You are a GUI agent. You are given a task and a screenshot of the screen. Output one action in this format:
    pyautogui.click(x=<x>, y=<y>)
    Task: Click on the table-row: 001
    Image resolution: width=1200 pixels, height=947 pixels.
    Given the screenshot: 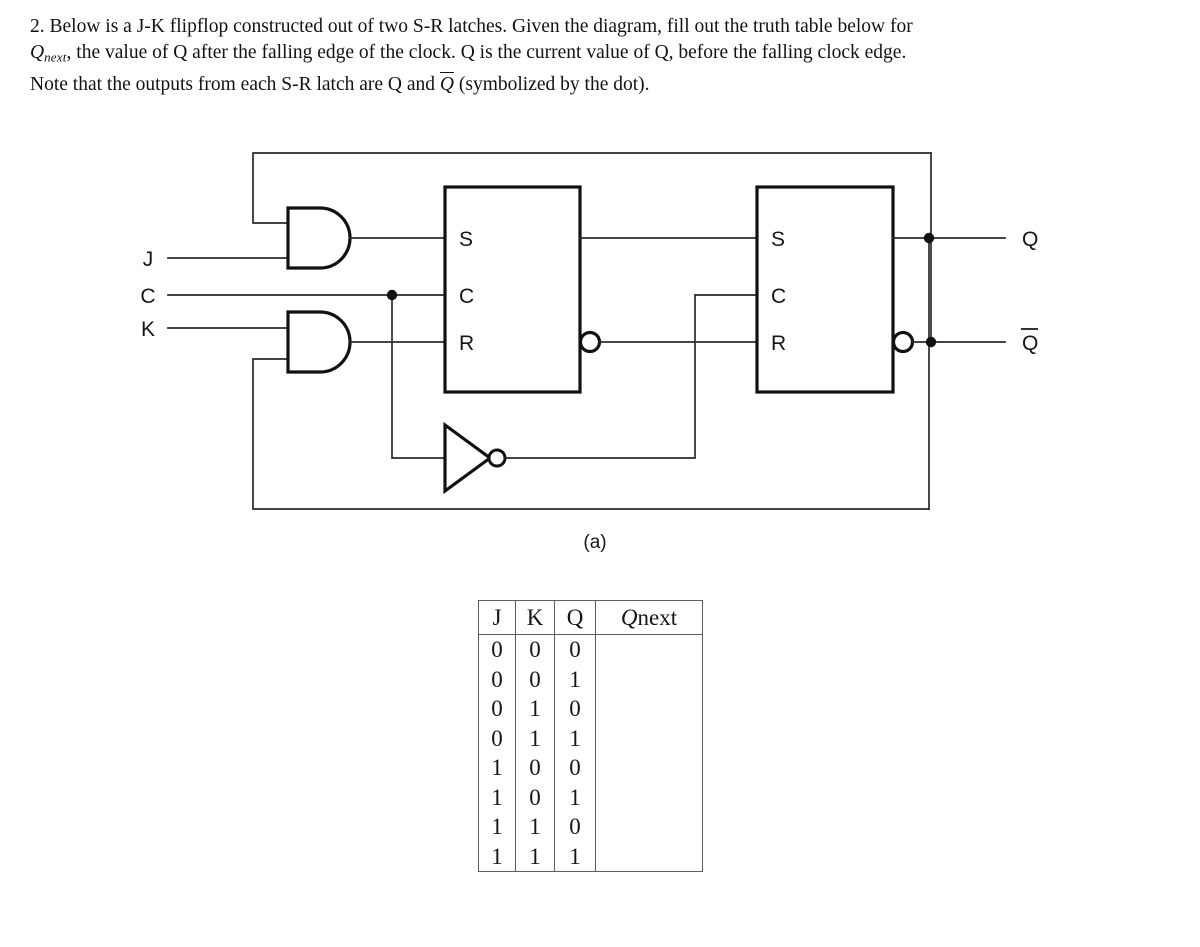 What is the action you would take?
    pyautogui.click(x=590, y=679)
    